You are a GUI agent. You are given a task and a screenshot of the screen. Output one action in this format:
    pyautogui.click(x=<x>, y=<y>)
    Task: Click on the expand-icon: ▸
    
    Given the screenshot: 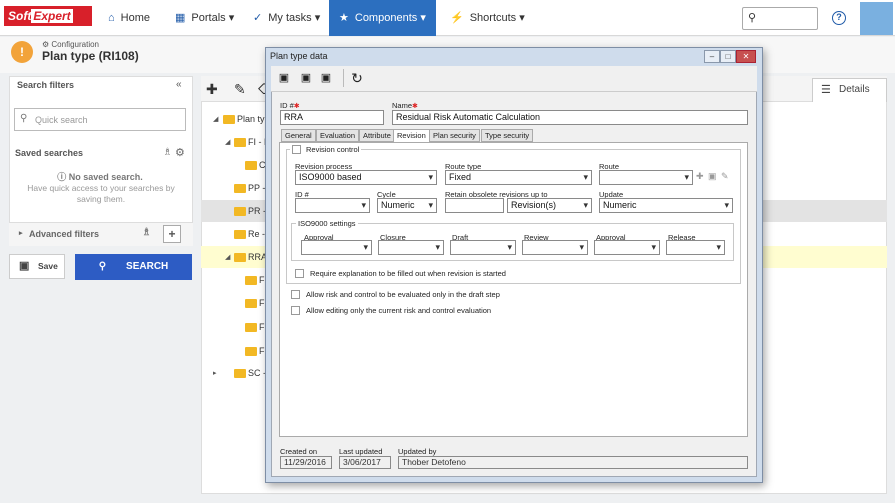 What is the action you would take?
    pyautogui.click(x=215, y=373)
    